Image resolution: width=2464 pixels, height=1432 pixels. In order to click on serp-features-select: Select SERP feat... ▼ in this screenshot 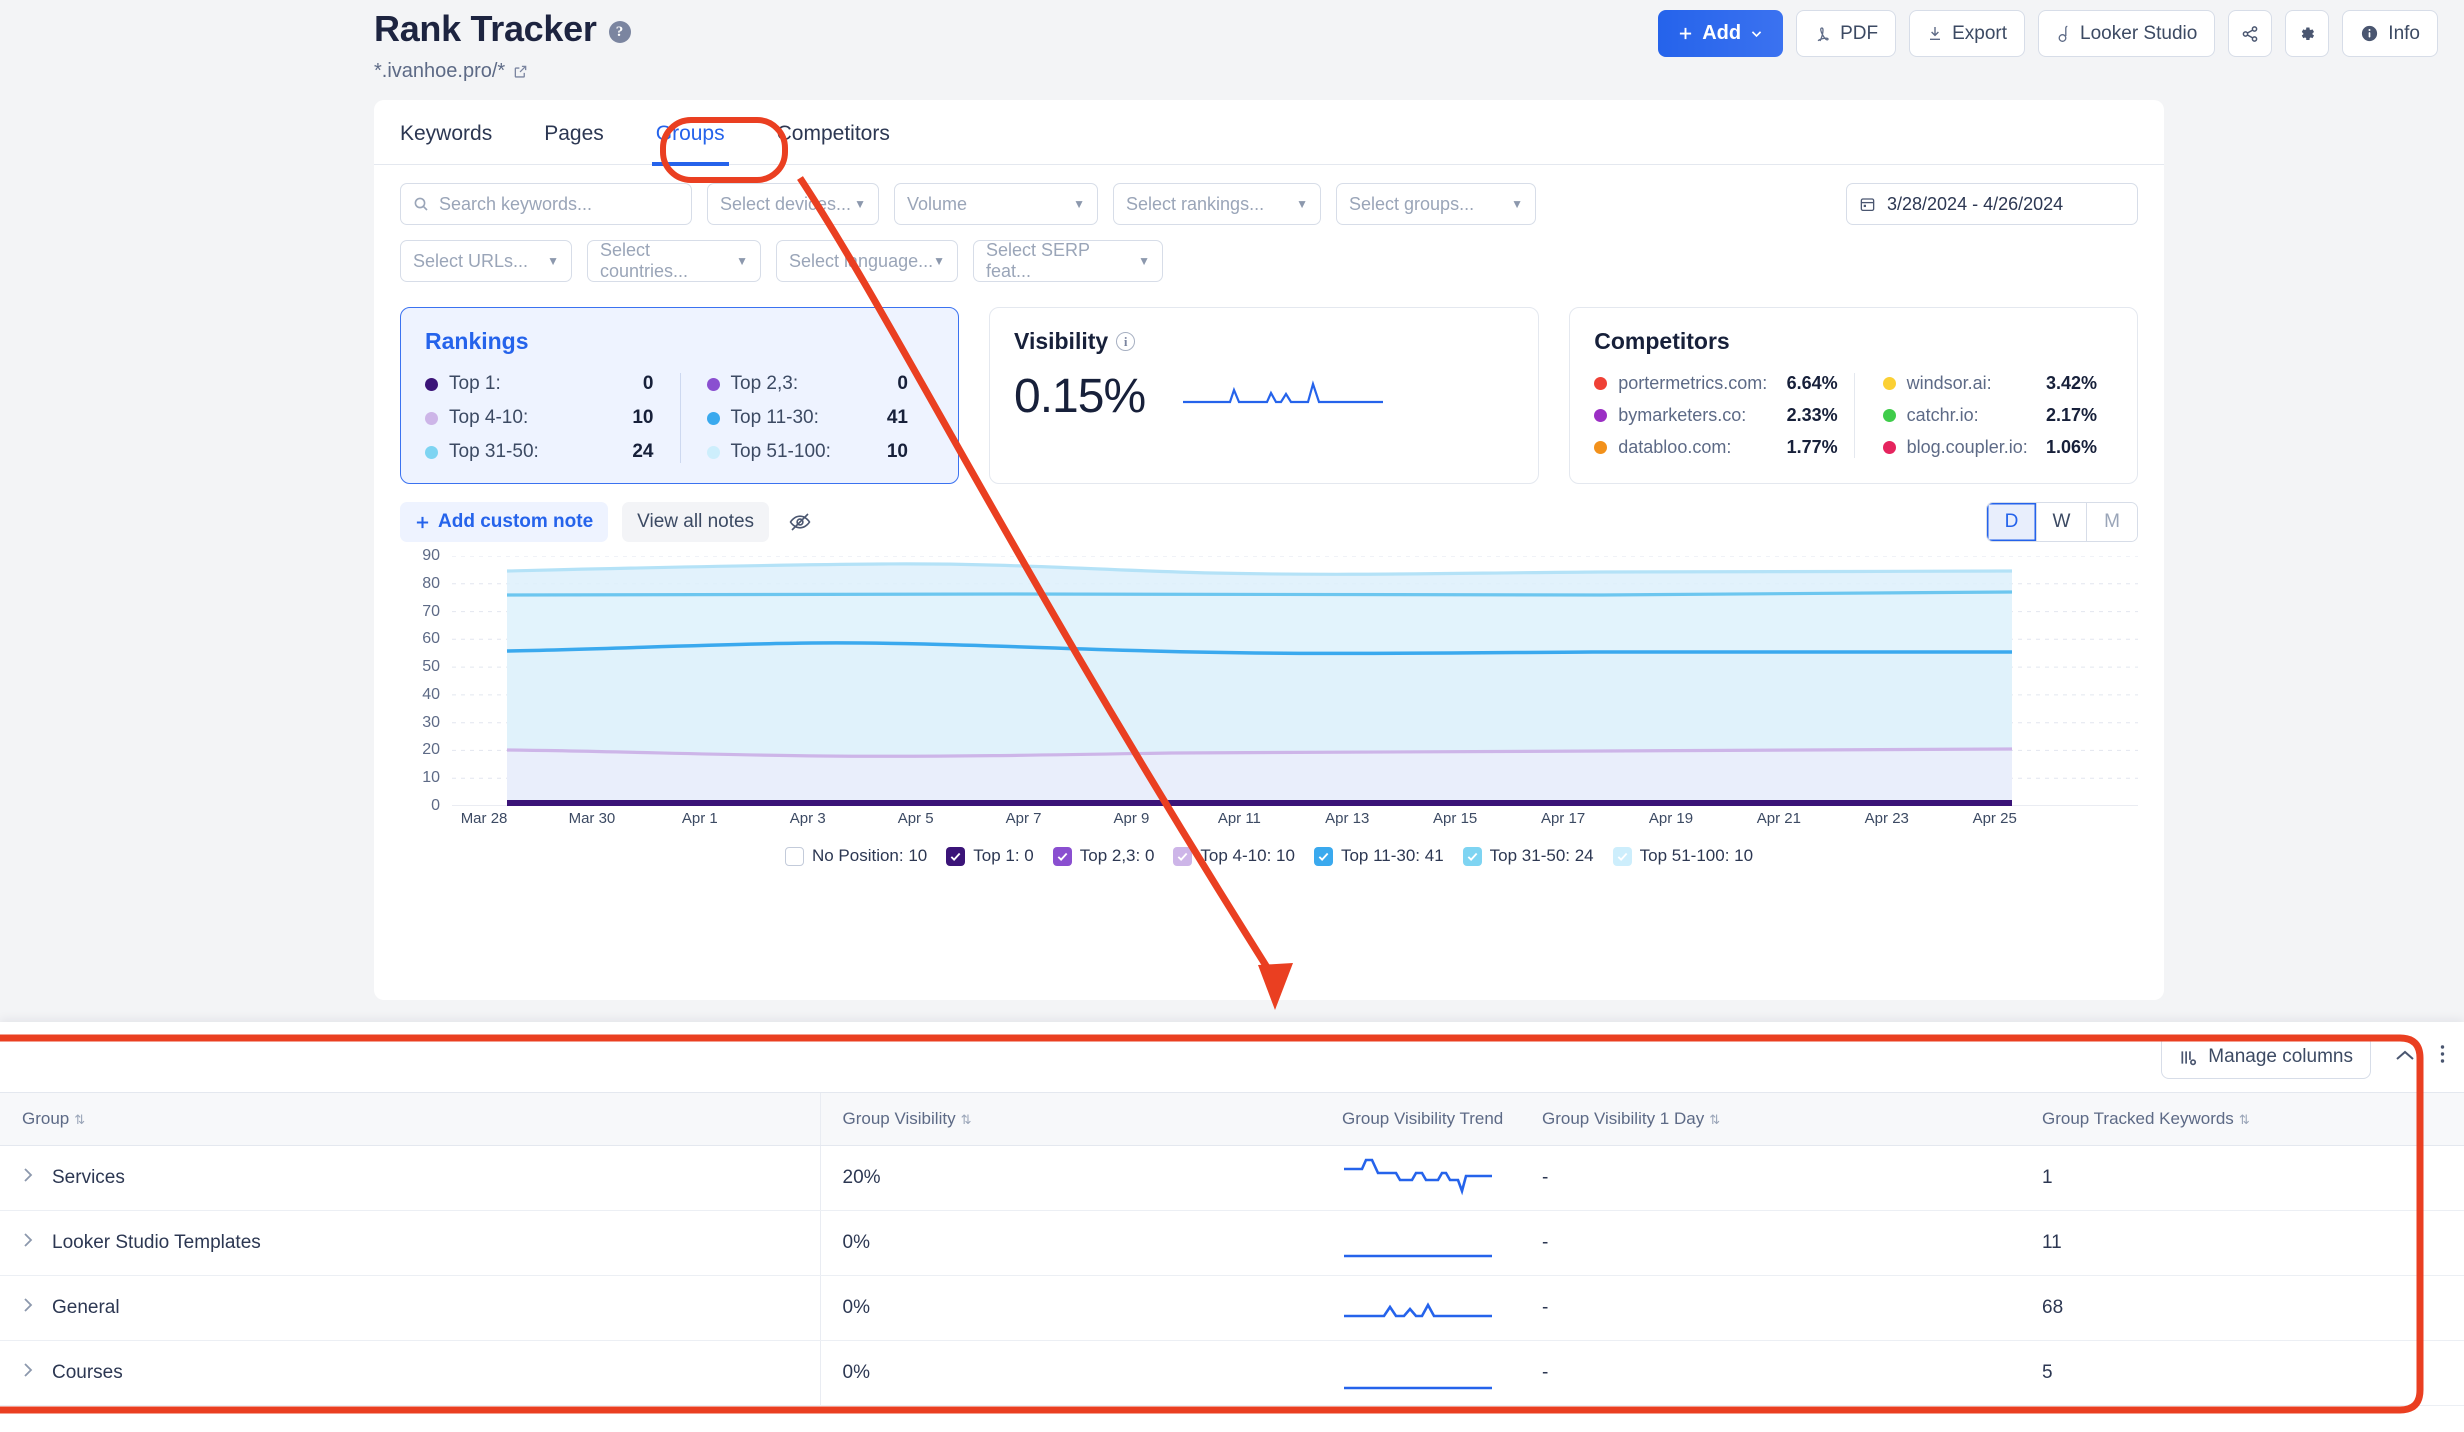, I will do `click(1068, 261)`.